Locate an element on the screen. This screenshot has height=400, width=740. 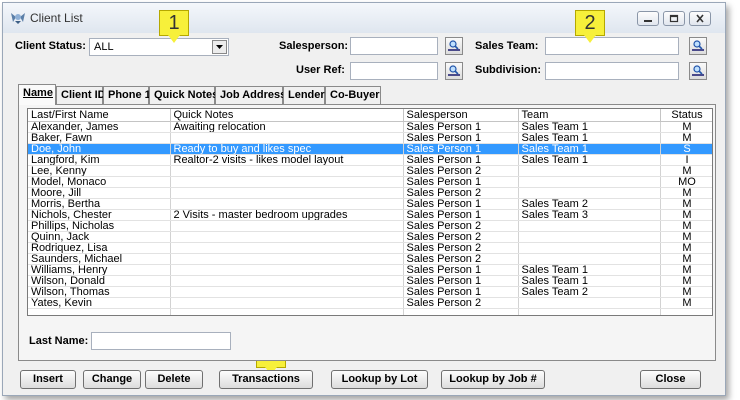
column-header-name: Last/First Name is located at coordinates (99, 115).